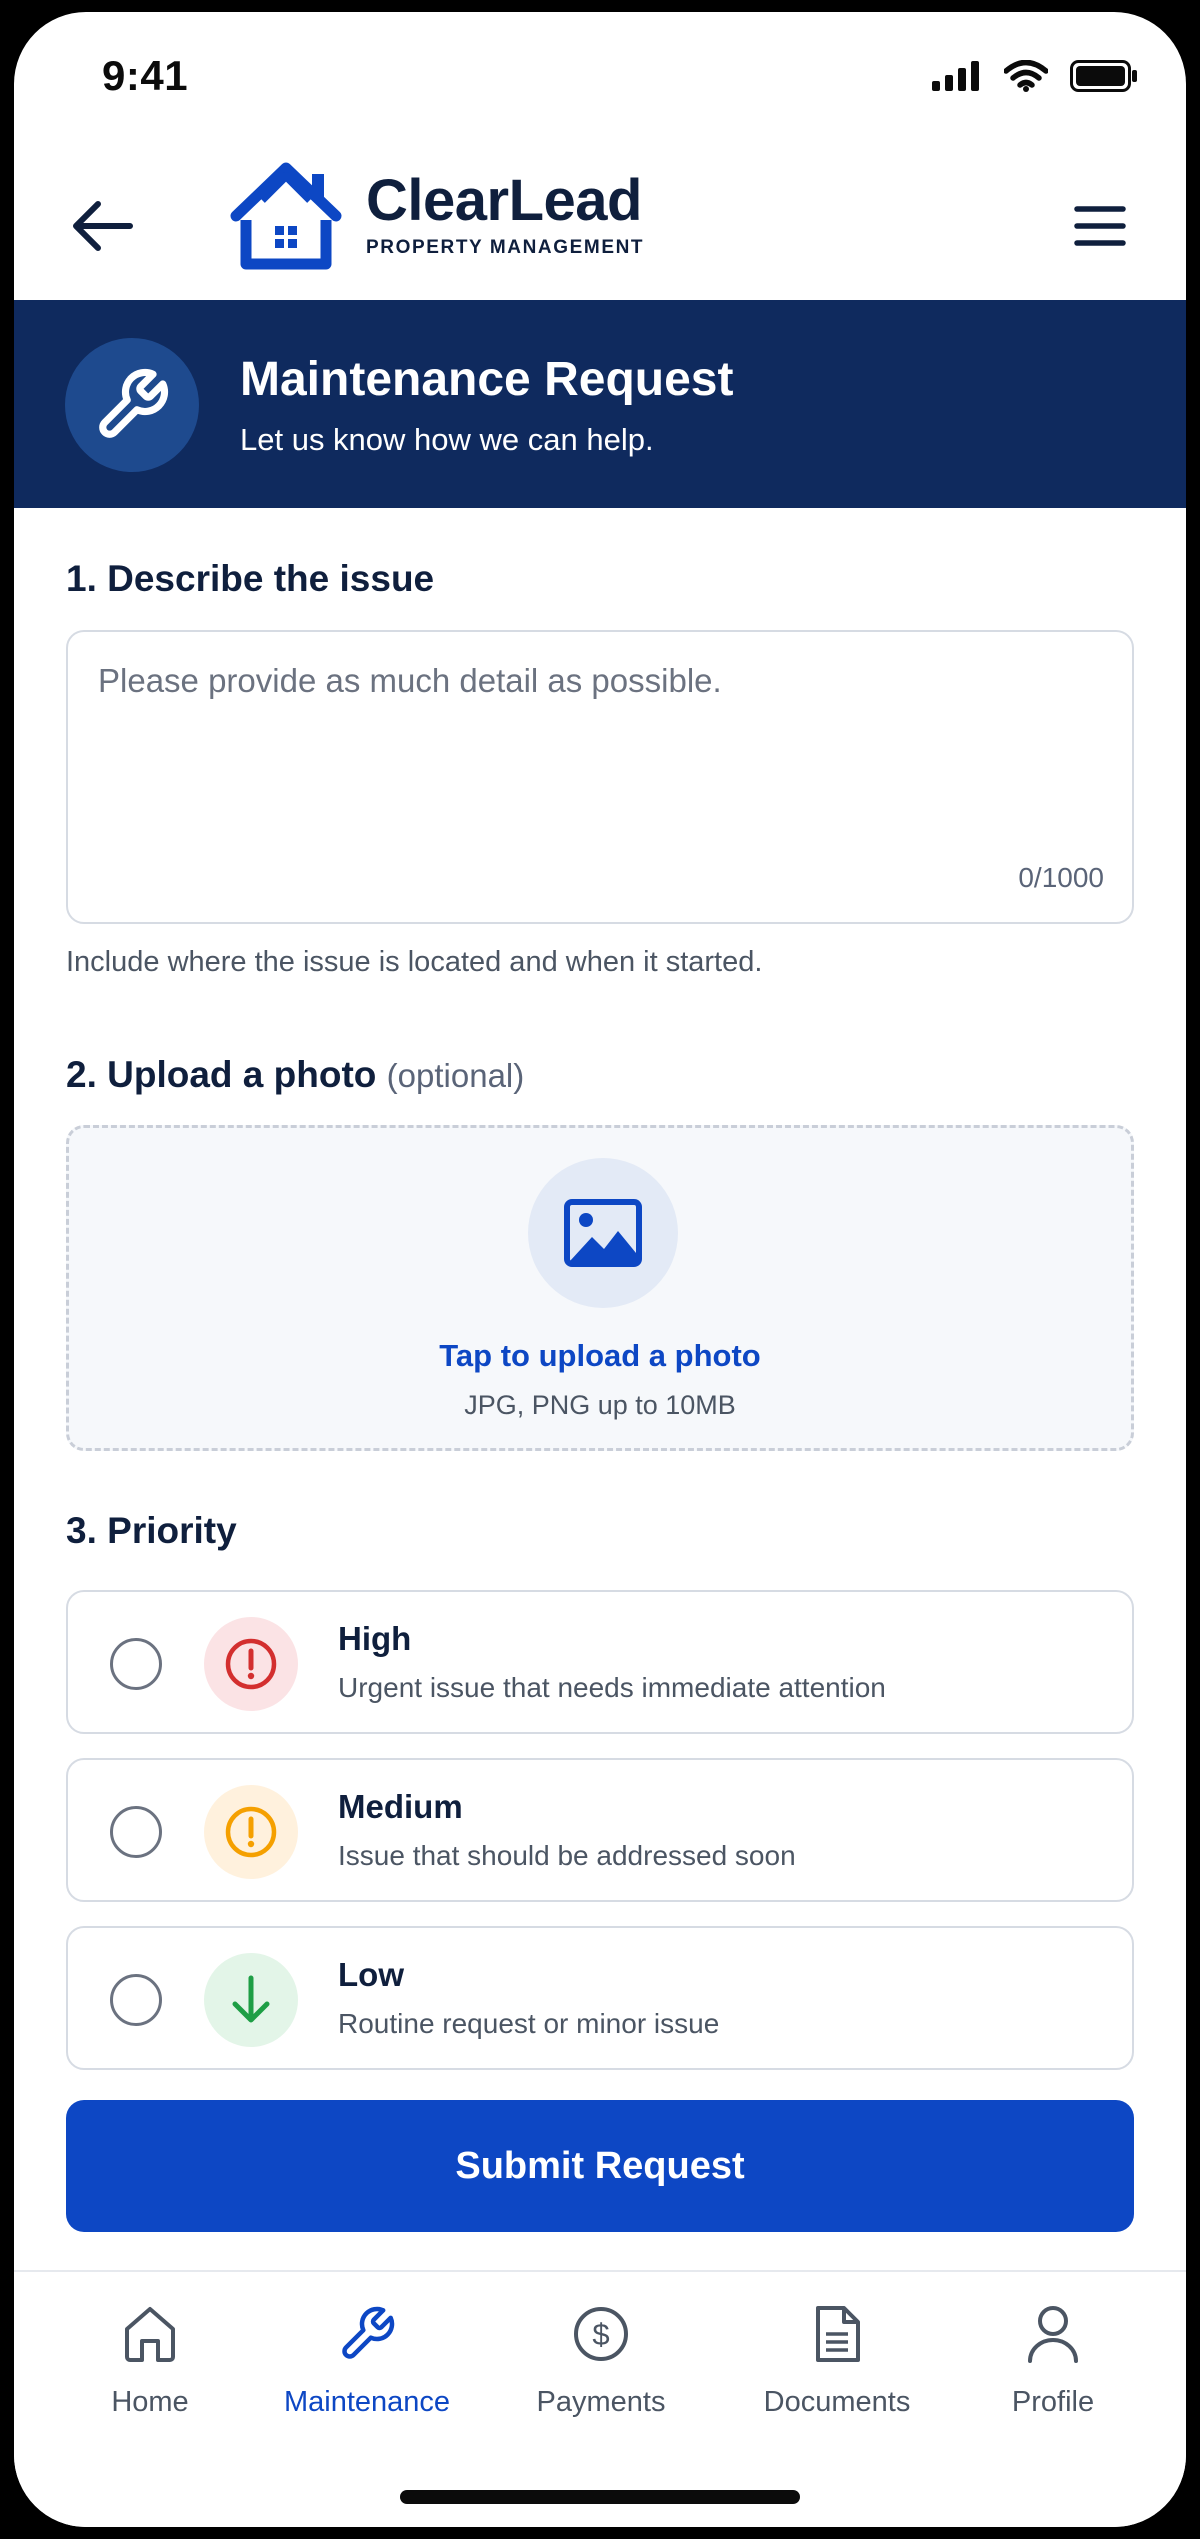 The height and width of the screenshot is (2539, 1200). I want to click on nav-item-maintenance: Maintenance, so click(367, 2360).